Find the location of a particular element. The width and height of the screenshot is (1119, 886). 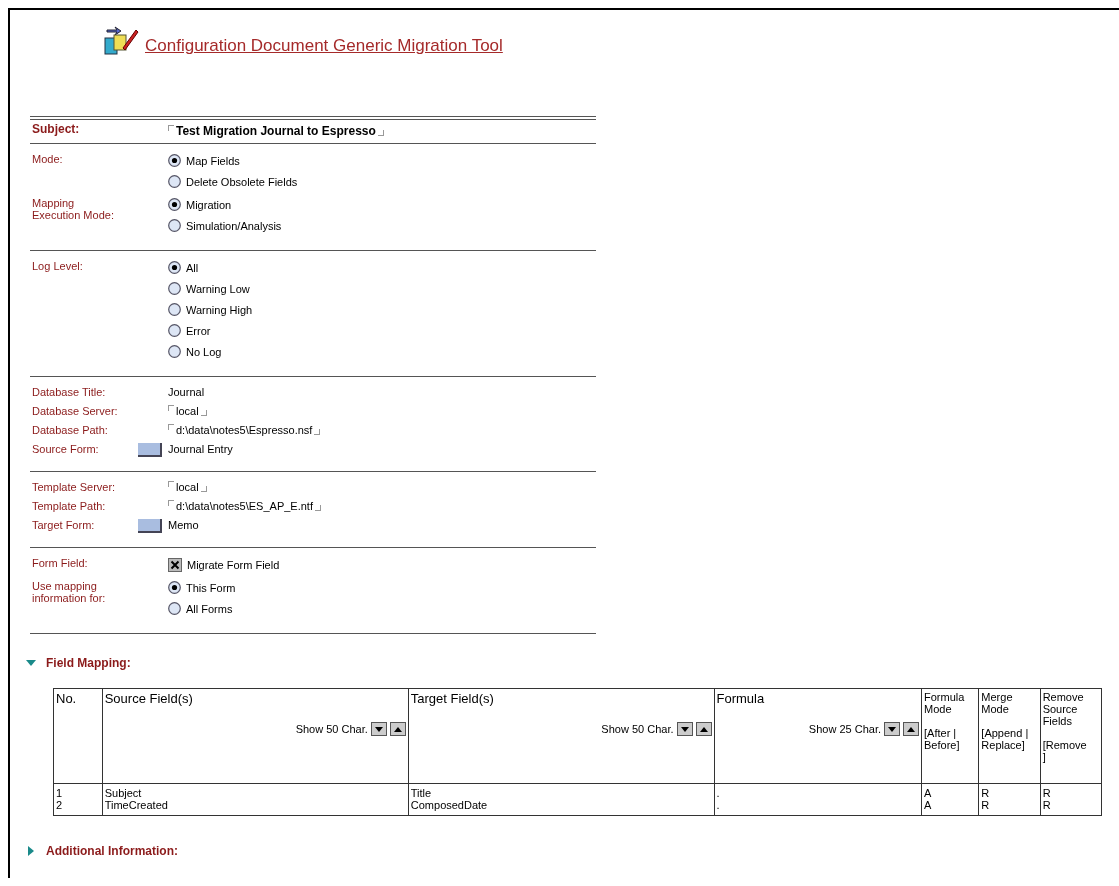

column-header: Formula Mode is located at coordinates (945, 703).